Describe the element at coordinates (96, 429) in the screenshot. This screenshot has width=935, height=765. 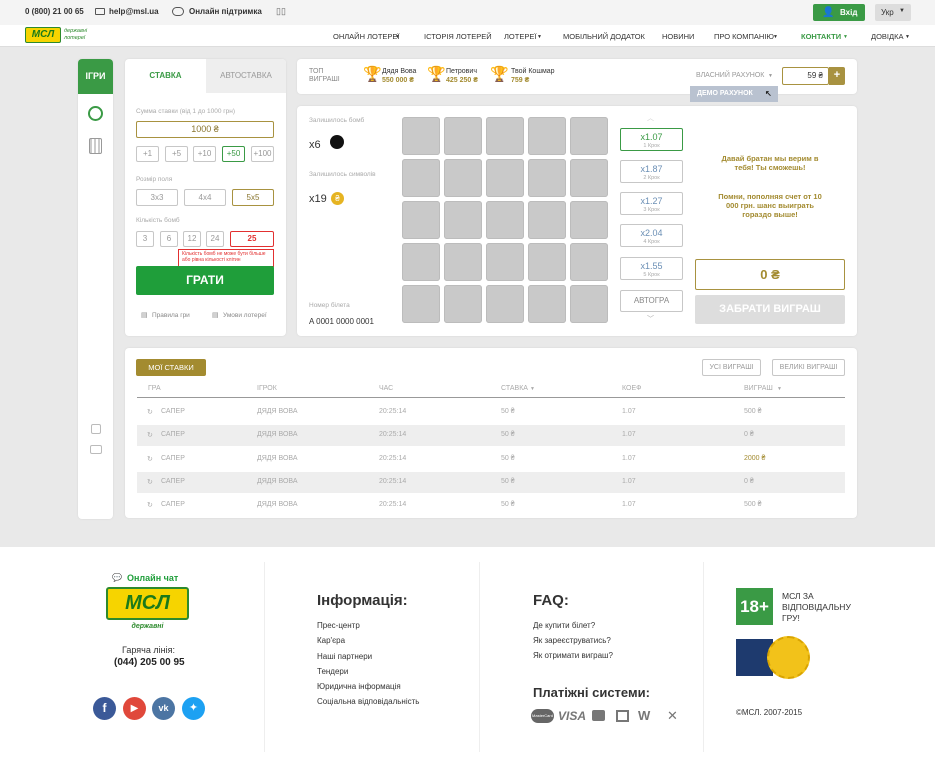
I see `facebook-icon` at that location.